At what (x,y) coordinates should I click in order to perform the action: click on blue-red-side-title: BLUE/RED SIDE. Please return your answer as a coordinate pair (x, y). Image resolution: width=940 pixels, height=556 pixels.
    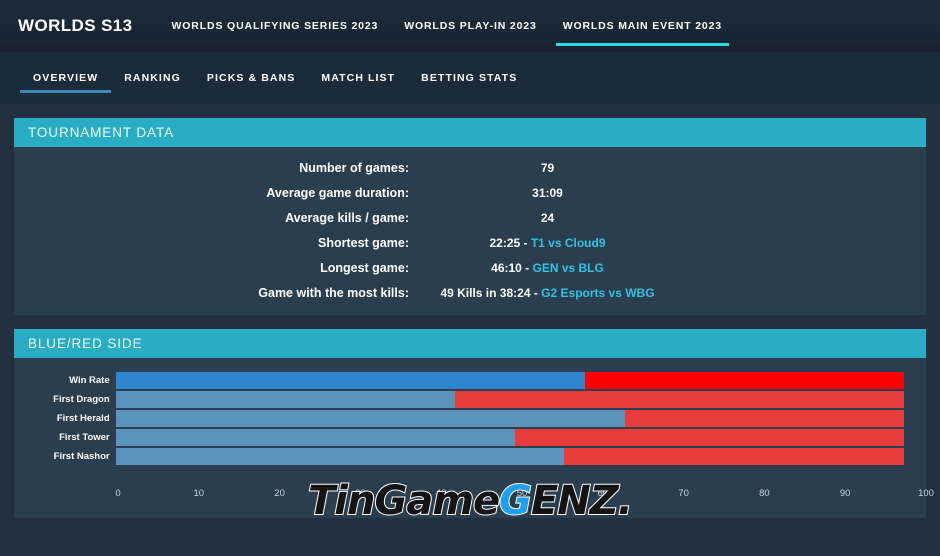
    Looking at the image, I should click on (470, 343).